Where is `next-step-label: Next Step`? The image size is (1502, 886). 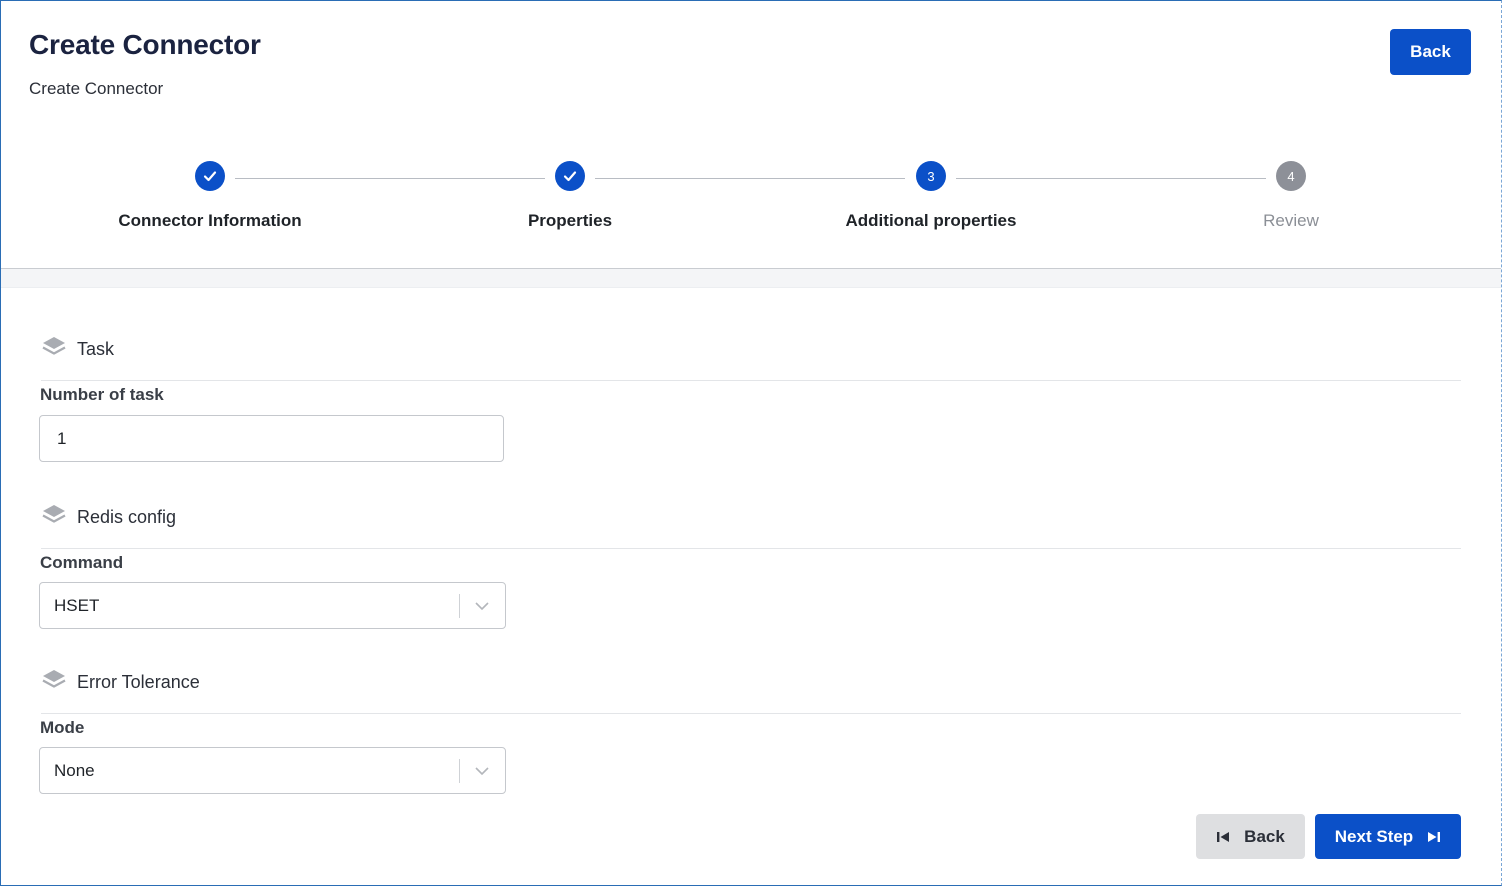
next-step-label: Next Step is located at coordinates (1374, 836).